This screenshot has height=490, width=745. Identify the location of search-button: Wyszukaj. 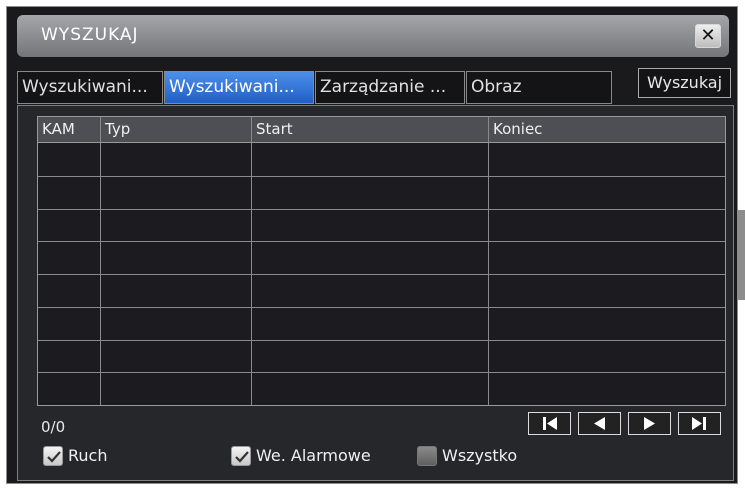
(684, 83).